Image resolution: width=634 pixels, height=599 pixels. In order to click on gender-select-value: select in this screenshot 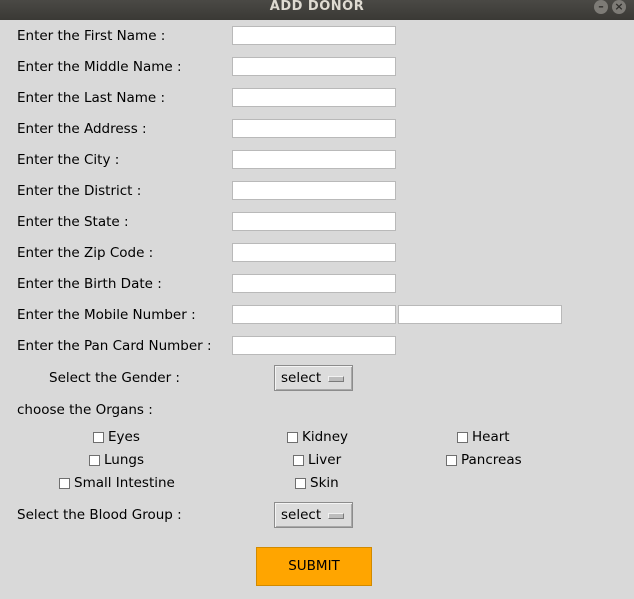, I will do `click(301, 378)`.